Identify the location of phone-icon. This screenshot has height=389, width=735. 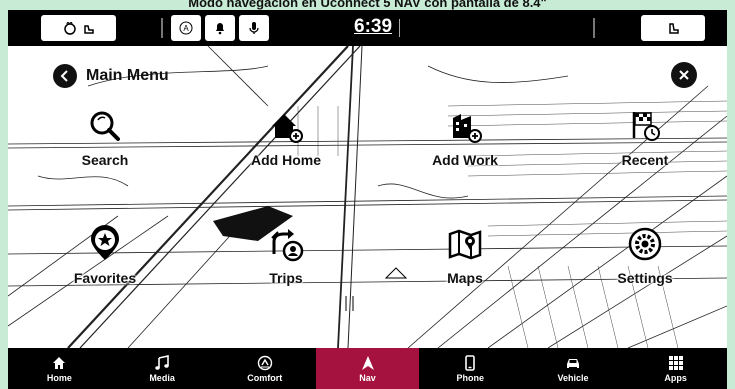
(470, 362).